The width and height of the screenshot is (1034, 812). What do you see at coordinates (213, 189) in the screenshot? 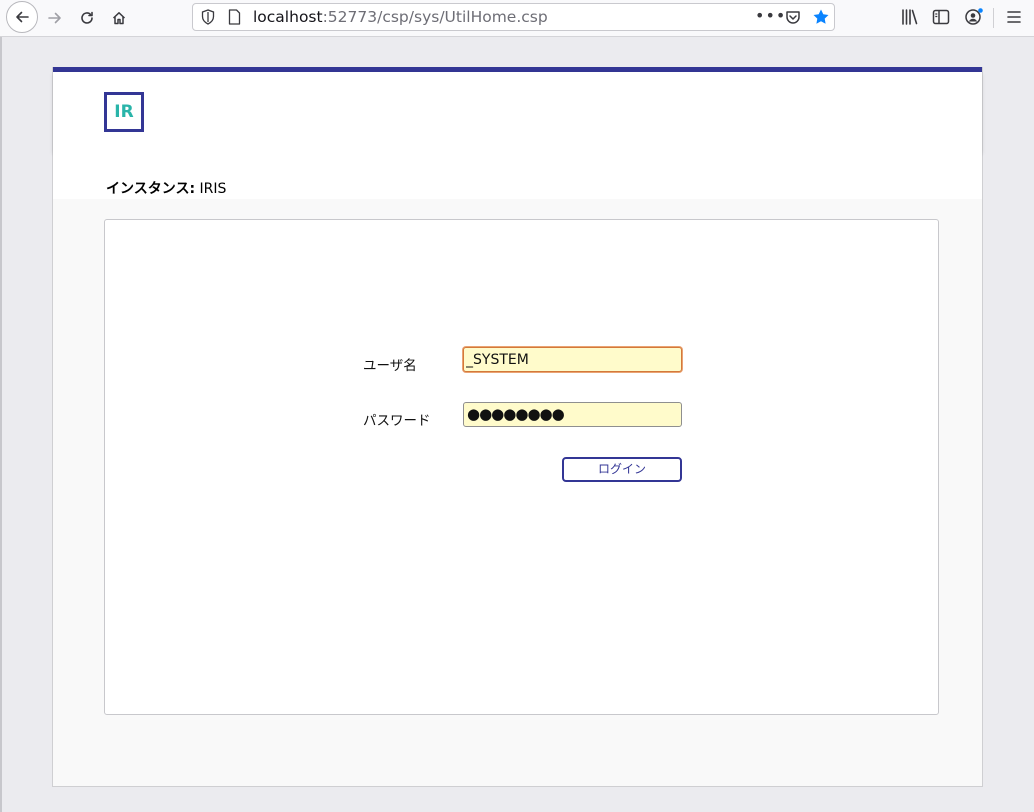
I see `instance-value: IRIS` at bounding box center [213, 189].